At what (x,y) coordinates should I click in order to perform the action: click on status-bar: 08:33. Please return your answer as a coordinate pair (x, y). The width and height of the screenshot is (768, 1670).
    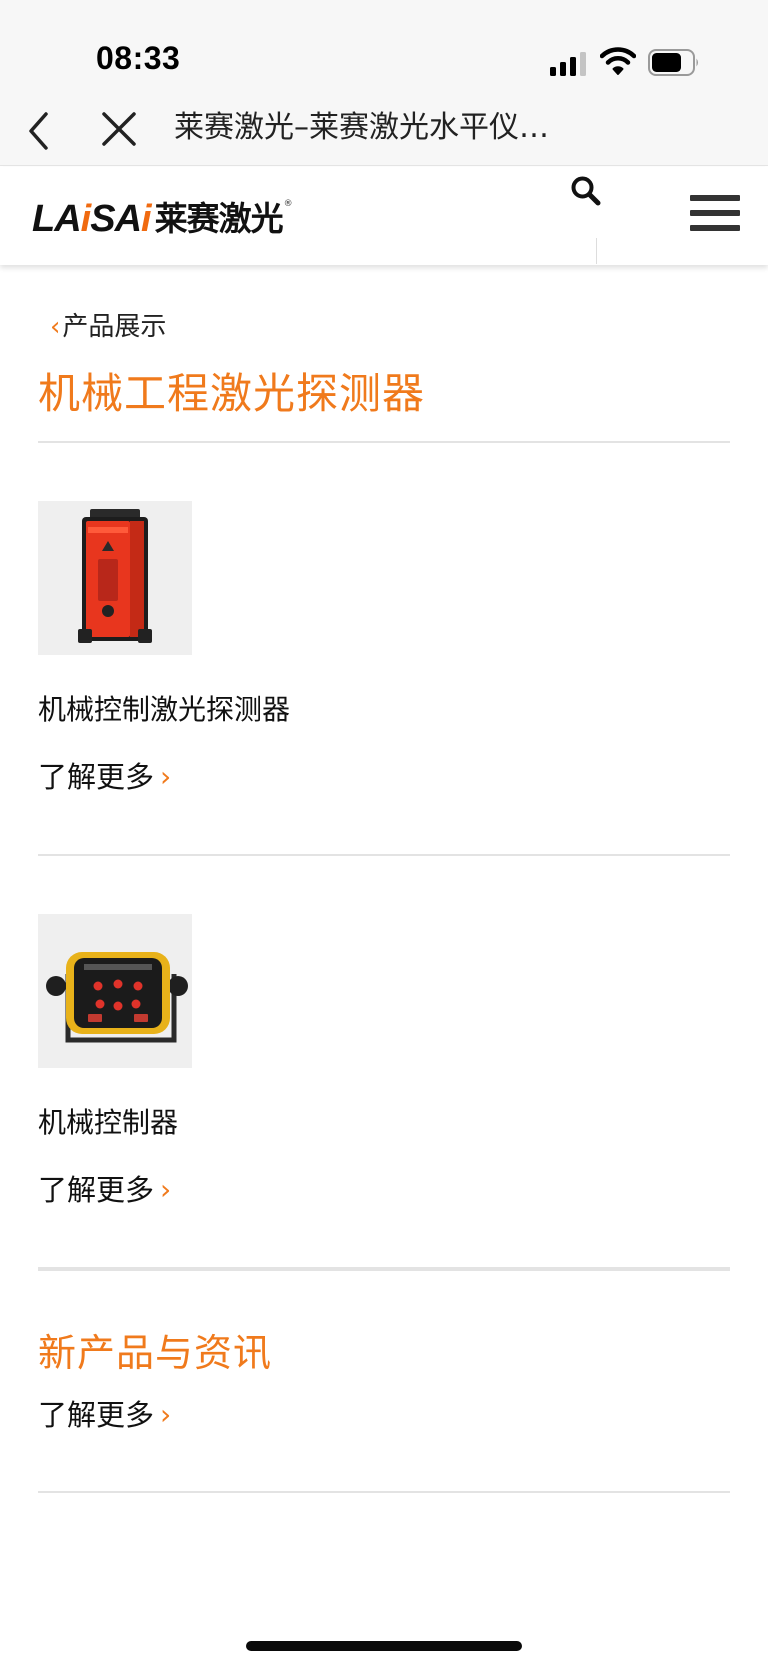
    Looking at the image, I should click on (384, 50).